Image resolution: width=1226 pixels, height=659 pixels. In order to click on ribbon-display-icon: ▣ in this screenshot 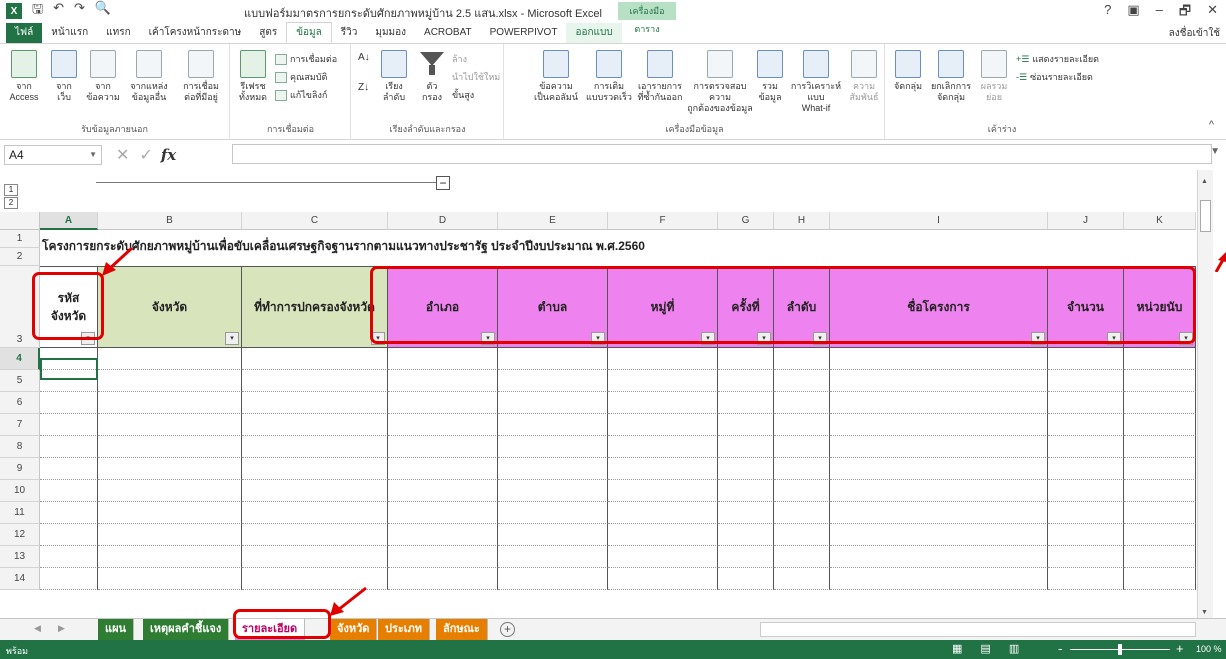, I will do `click(1133, 13)`.